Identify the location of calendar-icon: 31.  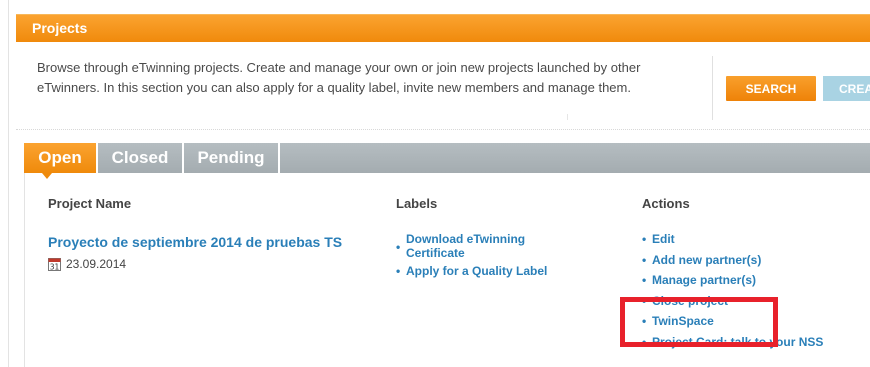
(54, 264).